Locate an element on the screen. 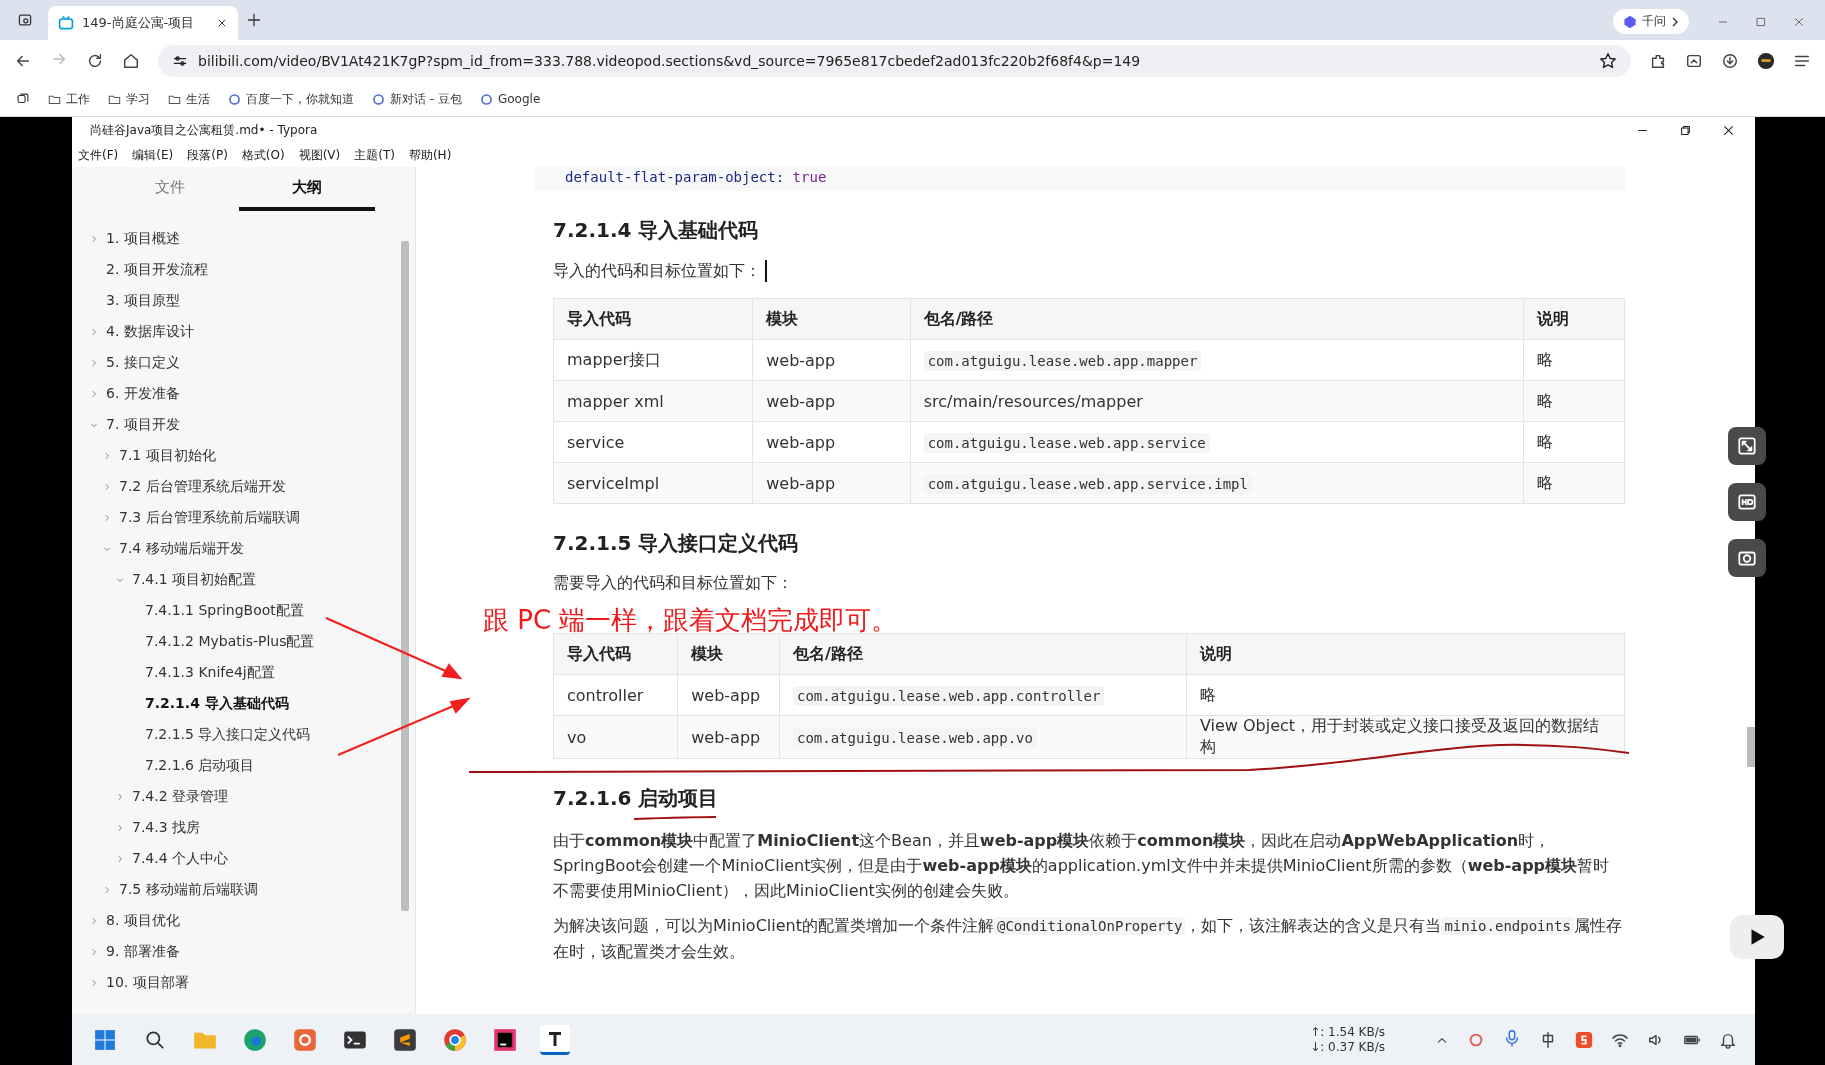 Image resolution: width=1825 pixels, height=1065 pixels. outline-item: 7.3 后台管理系统前后端联调 is located at coordinates (243, 515).